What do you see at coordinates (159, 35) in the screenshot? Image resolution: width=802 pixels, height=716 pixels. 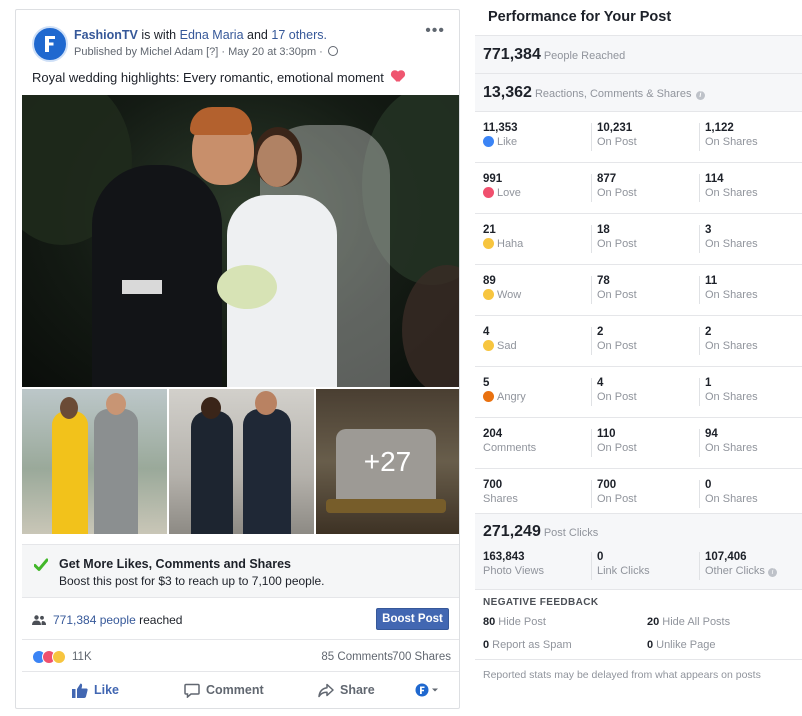 I see `with-text: is with` at bounding box center [159, 35].